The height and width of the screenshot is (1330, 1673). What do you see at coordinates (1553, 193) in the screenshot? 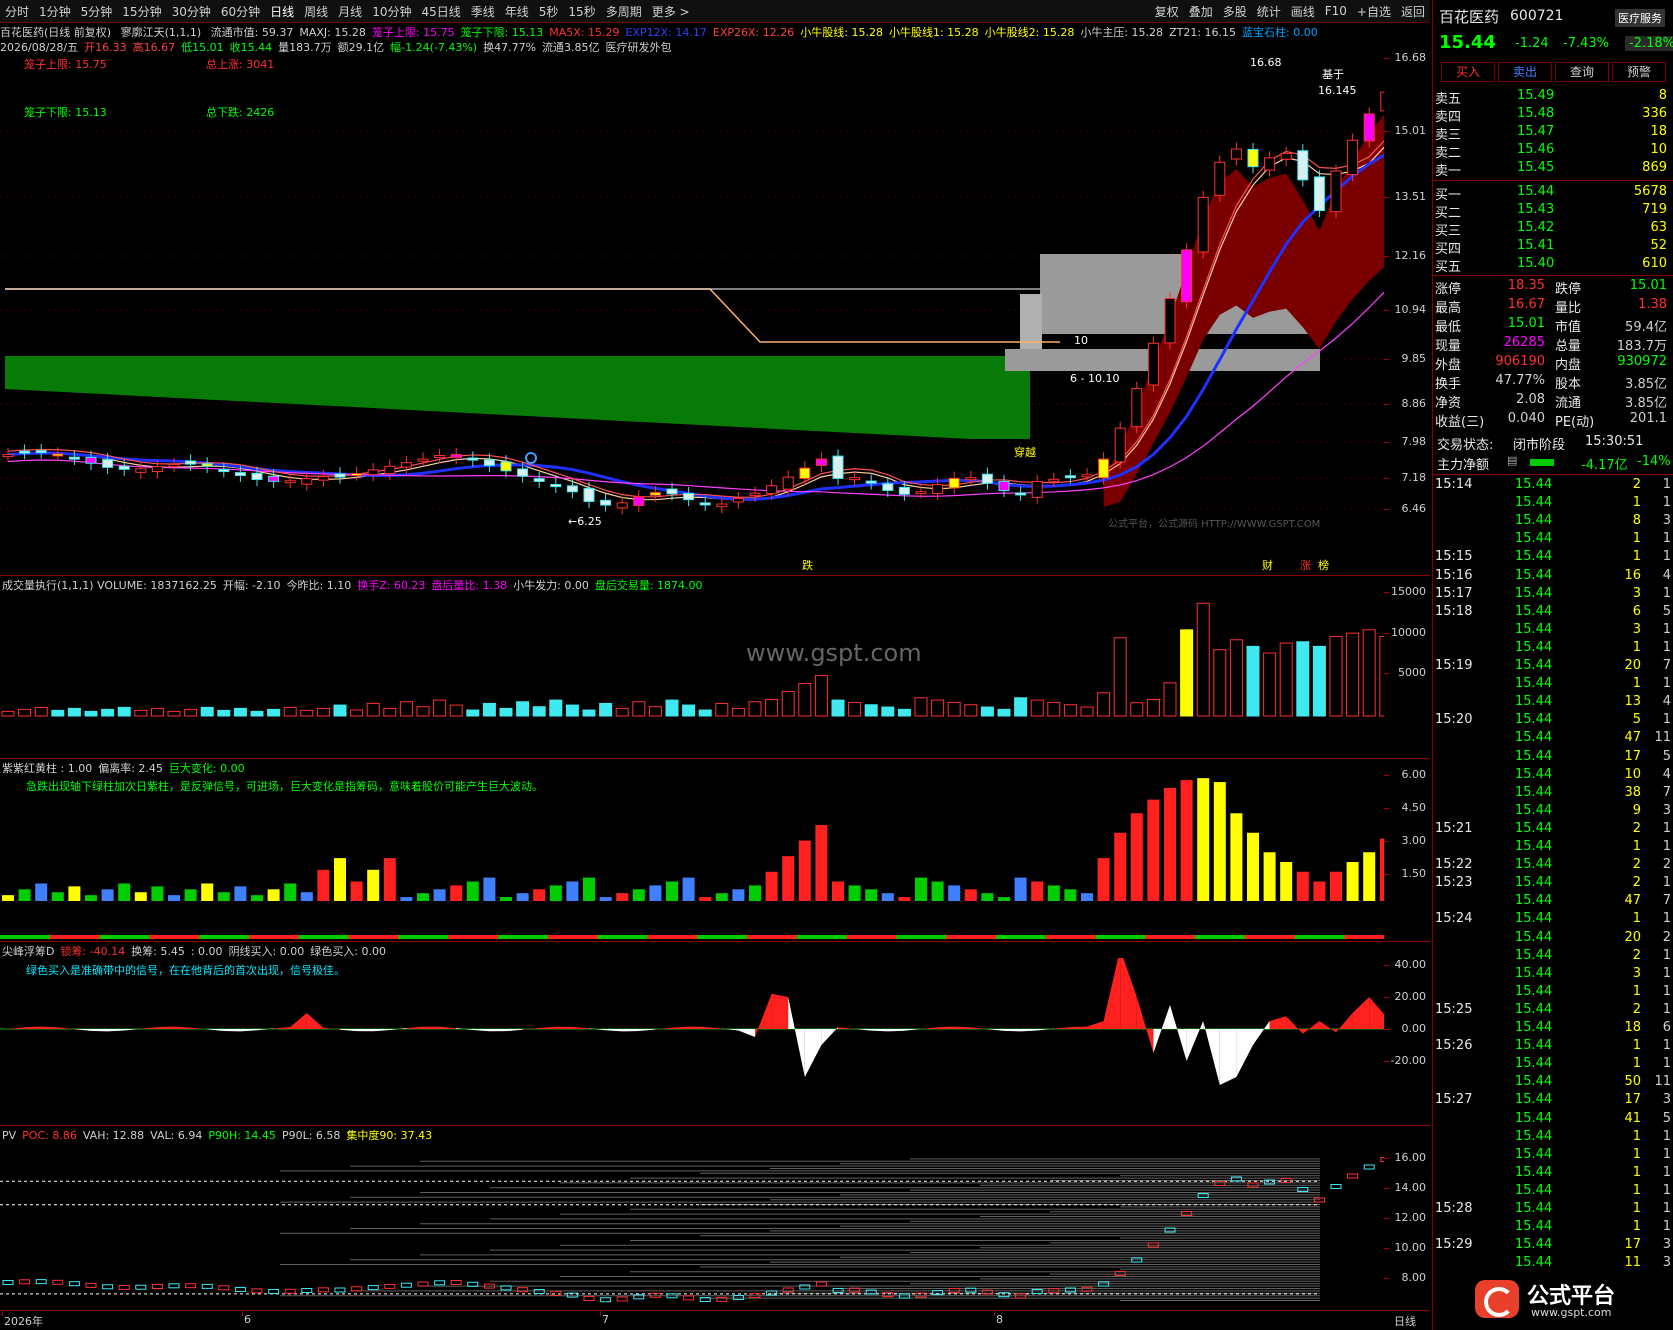
I see `order-book-row: 买一 15.44 5678` at bounding box center [1553, 193].